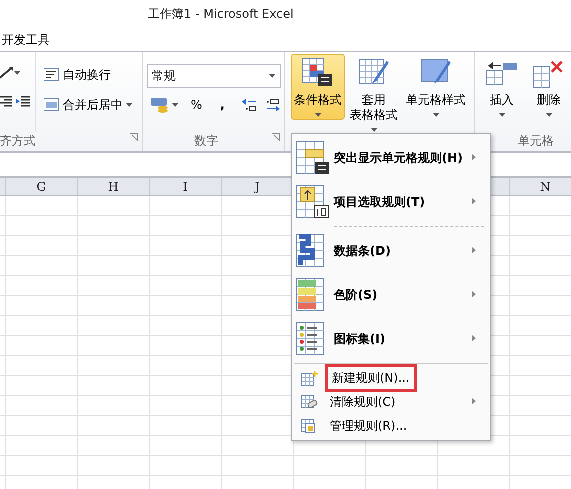 The image size is (571, 489). I want to click on ribbon-button: 条件格式, so click(318, 87).